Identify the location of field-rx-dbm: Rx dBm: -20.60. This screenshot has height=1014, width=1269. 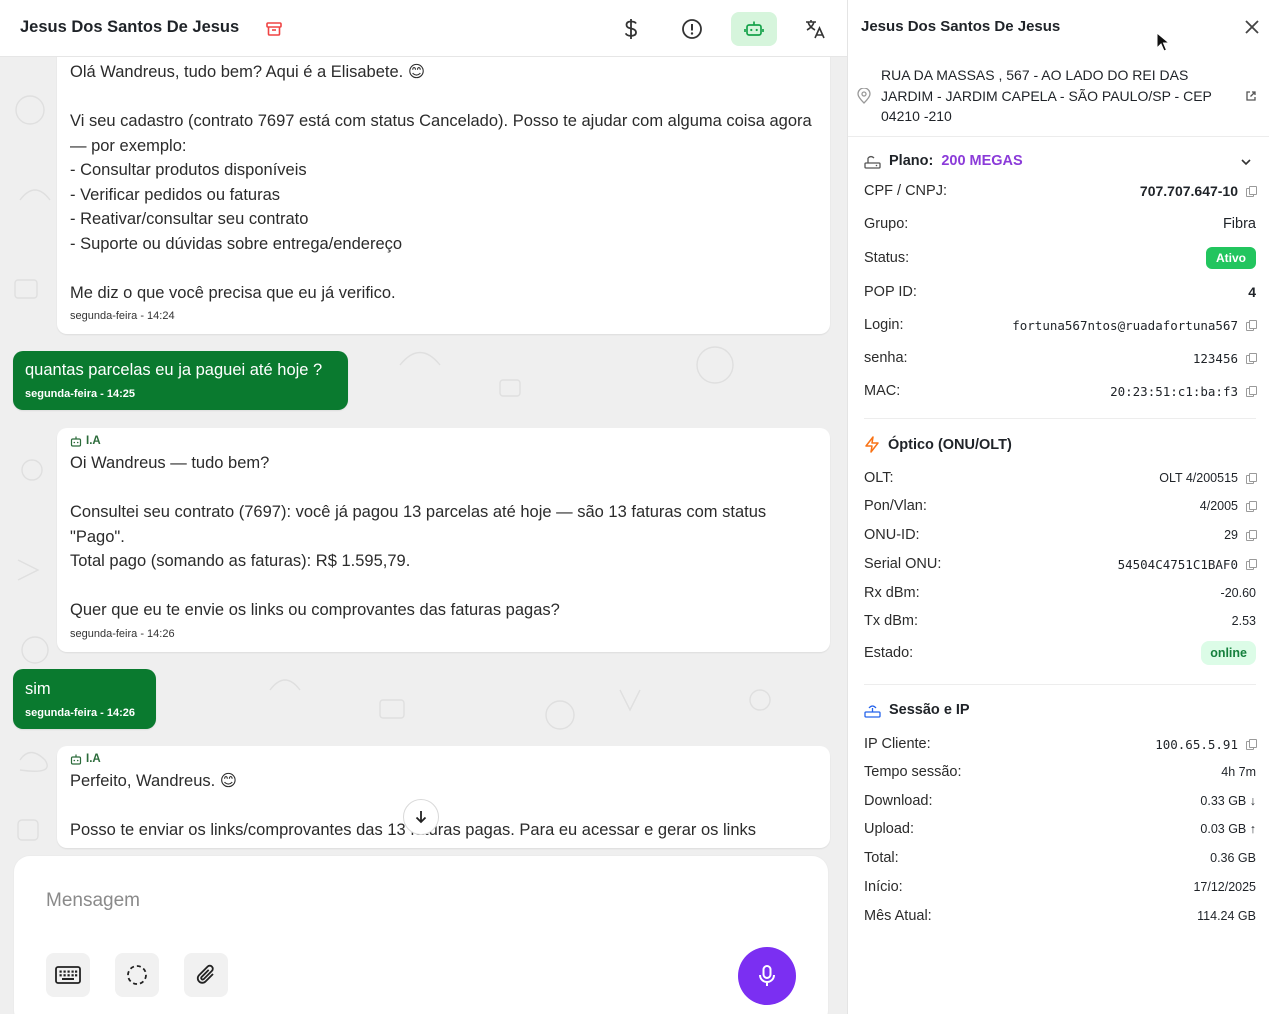
(1060, 593).